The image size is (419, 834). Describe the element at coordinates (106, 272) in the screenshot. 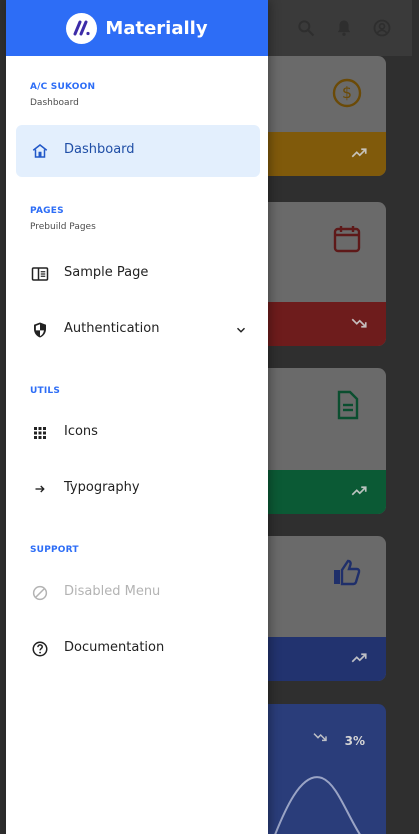

I see `nav-item-label: Sample Page` at that location.